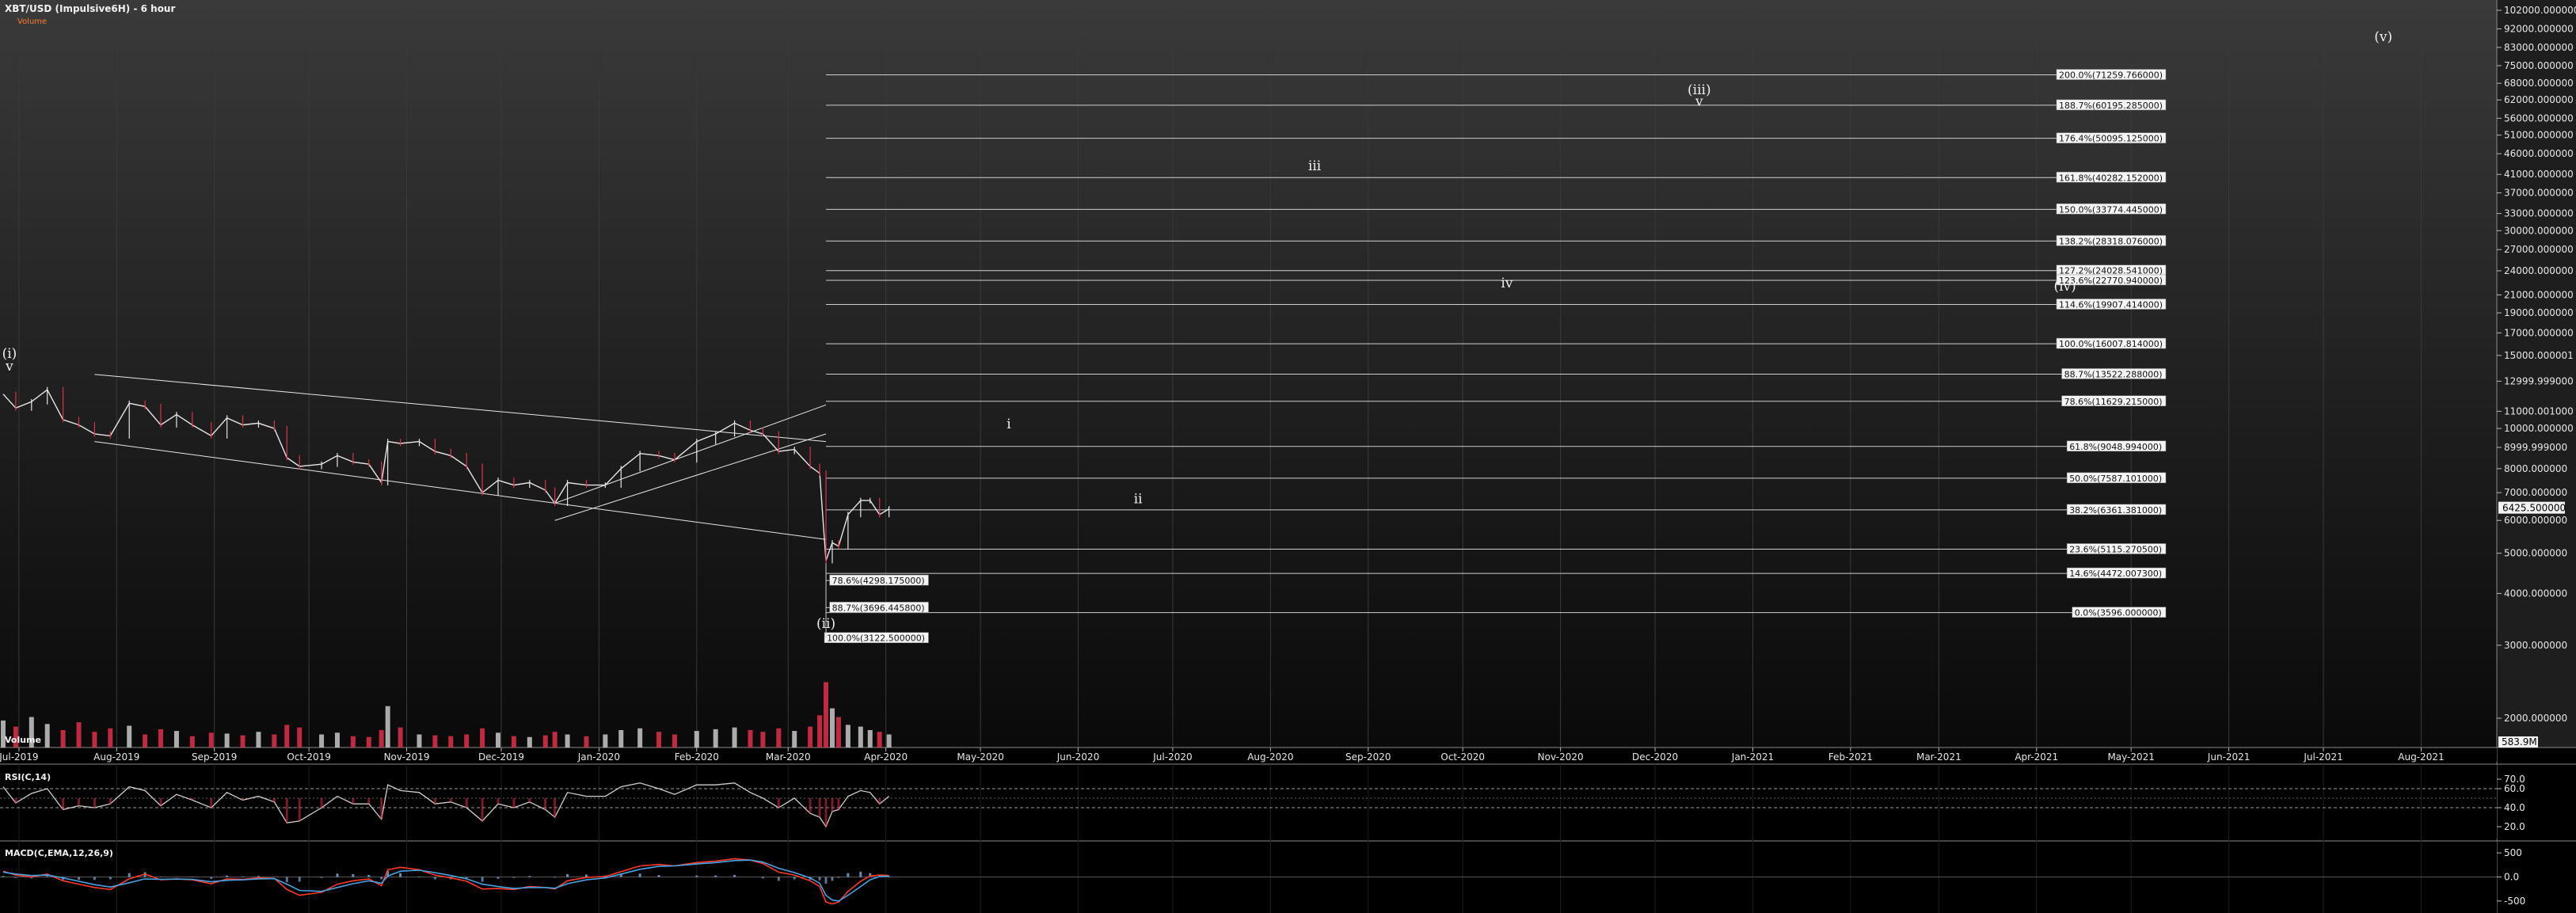  I want to click on rsi-tick-label: 60.0, so click(2514, 788).